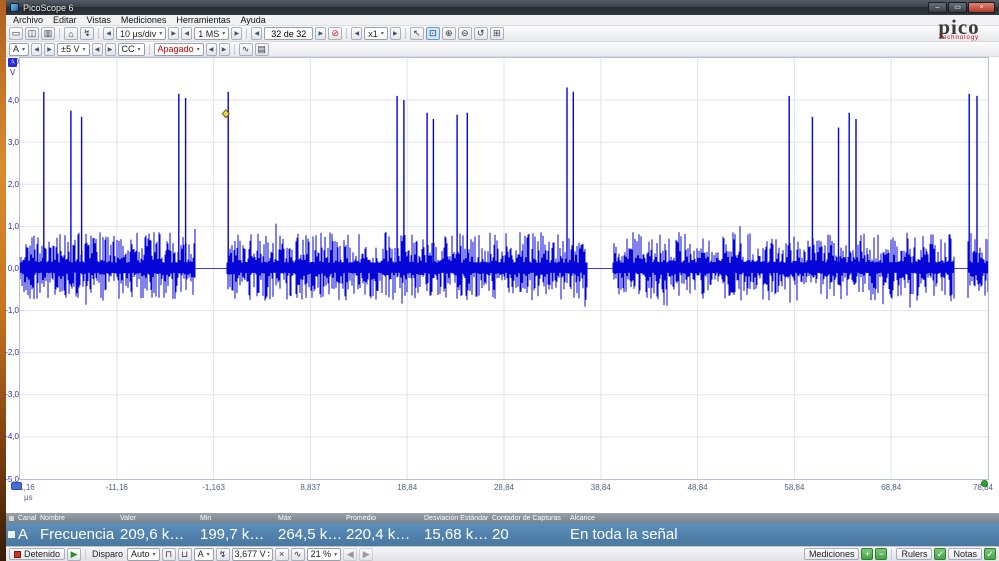 This screenshot has width=999, height=561. I want to click on y-axis-label: -1,0, so click(12, 311).